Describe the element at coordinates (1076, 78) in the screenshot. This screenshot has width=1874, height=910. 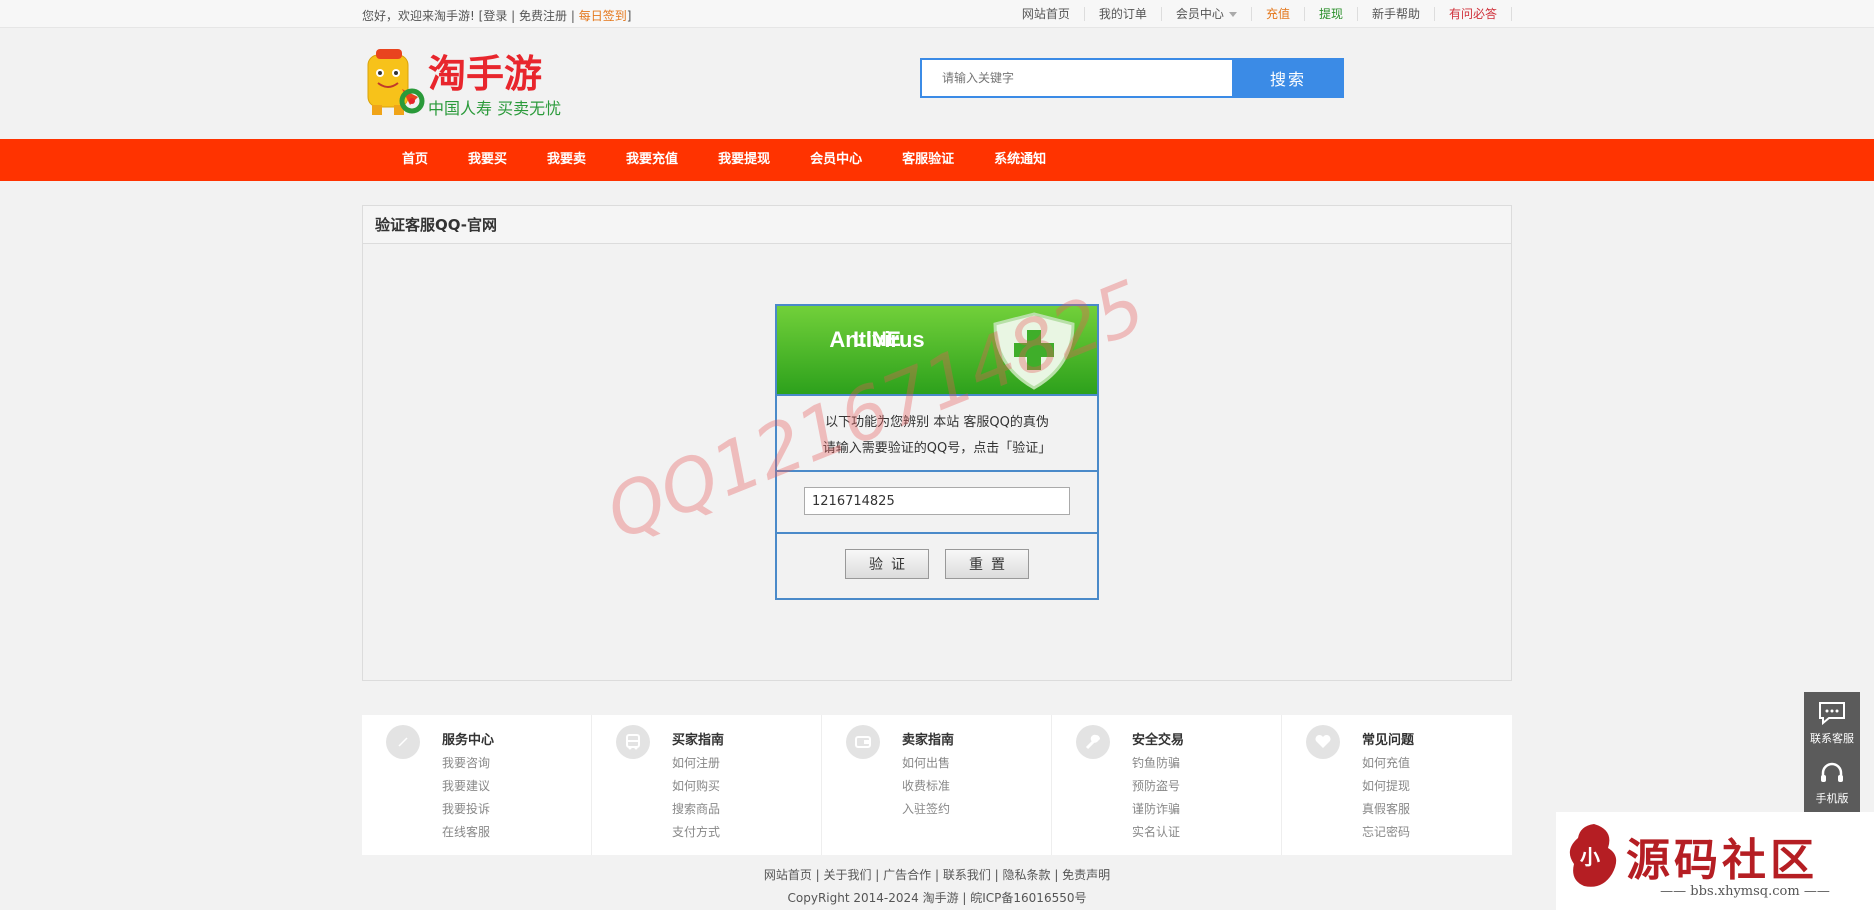
I see `search-input` at that location.